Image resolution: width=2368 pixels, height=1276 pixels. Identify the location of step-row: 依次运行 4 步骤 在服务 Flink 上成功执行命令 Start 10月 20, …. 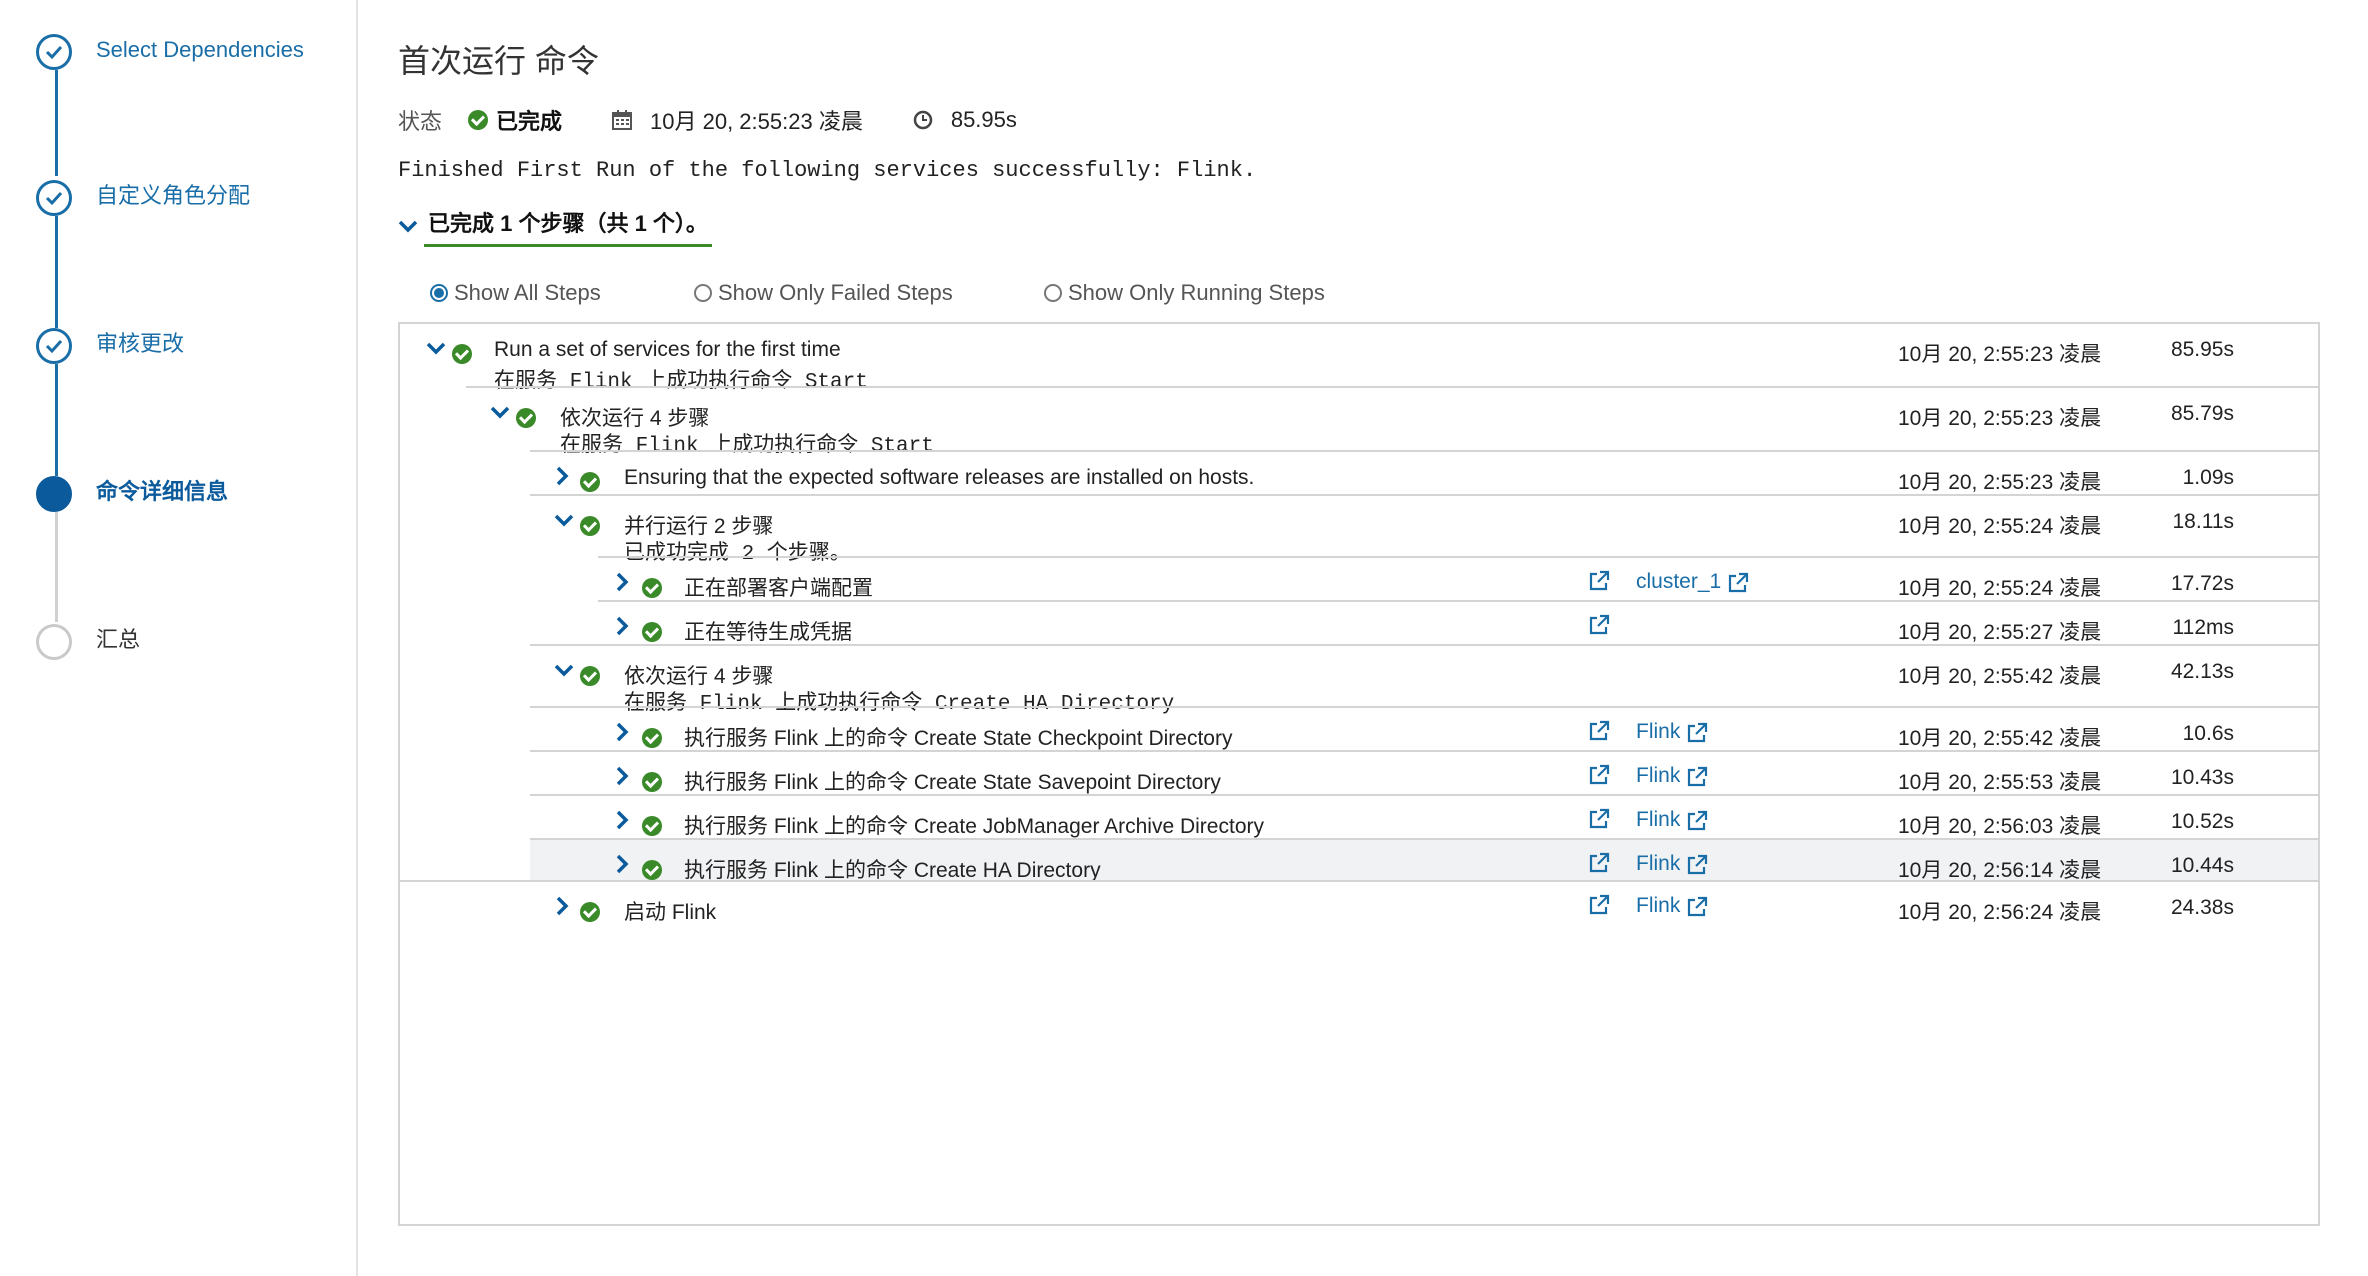
(1392, 422).